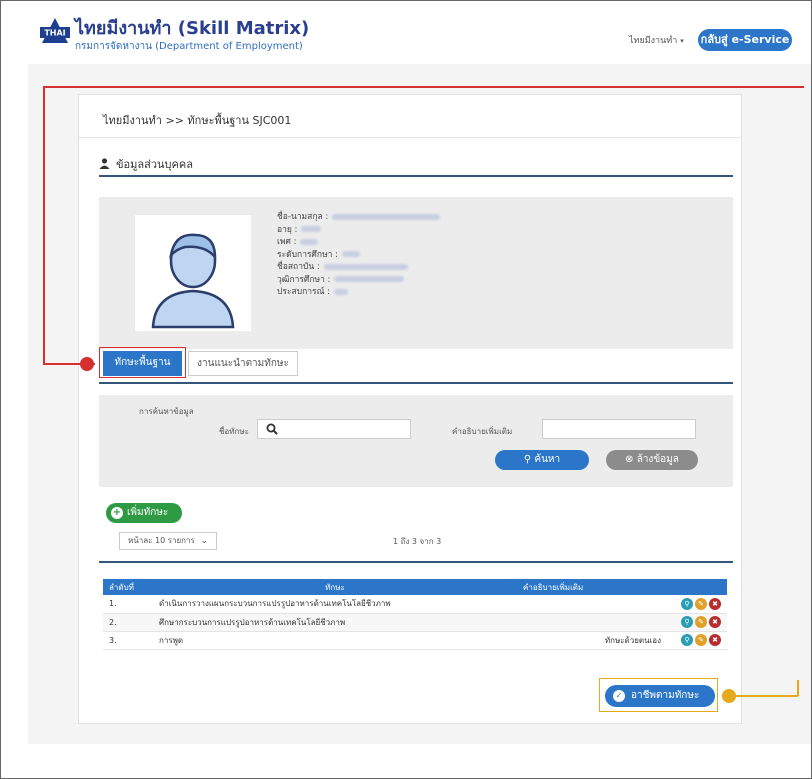 The width and height of the screenshot is (812, 779). I want to click on clear-button: ⊗ ล้างข้อมูล, so click(652, 460).